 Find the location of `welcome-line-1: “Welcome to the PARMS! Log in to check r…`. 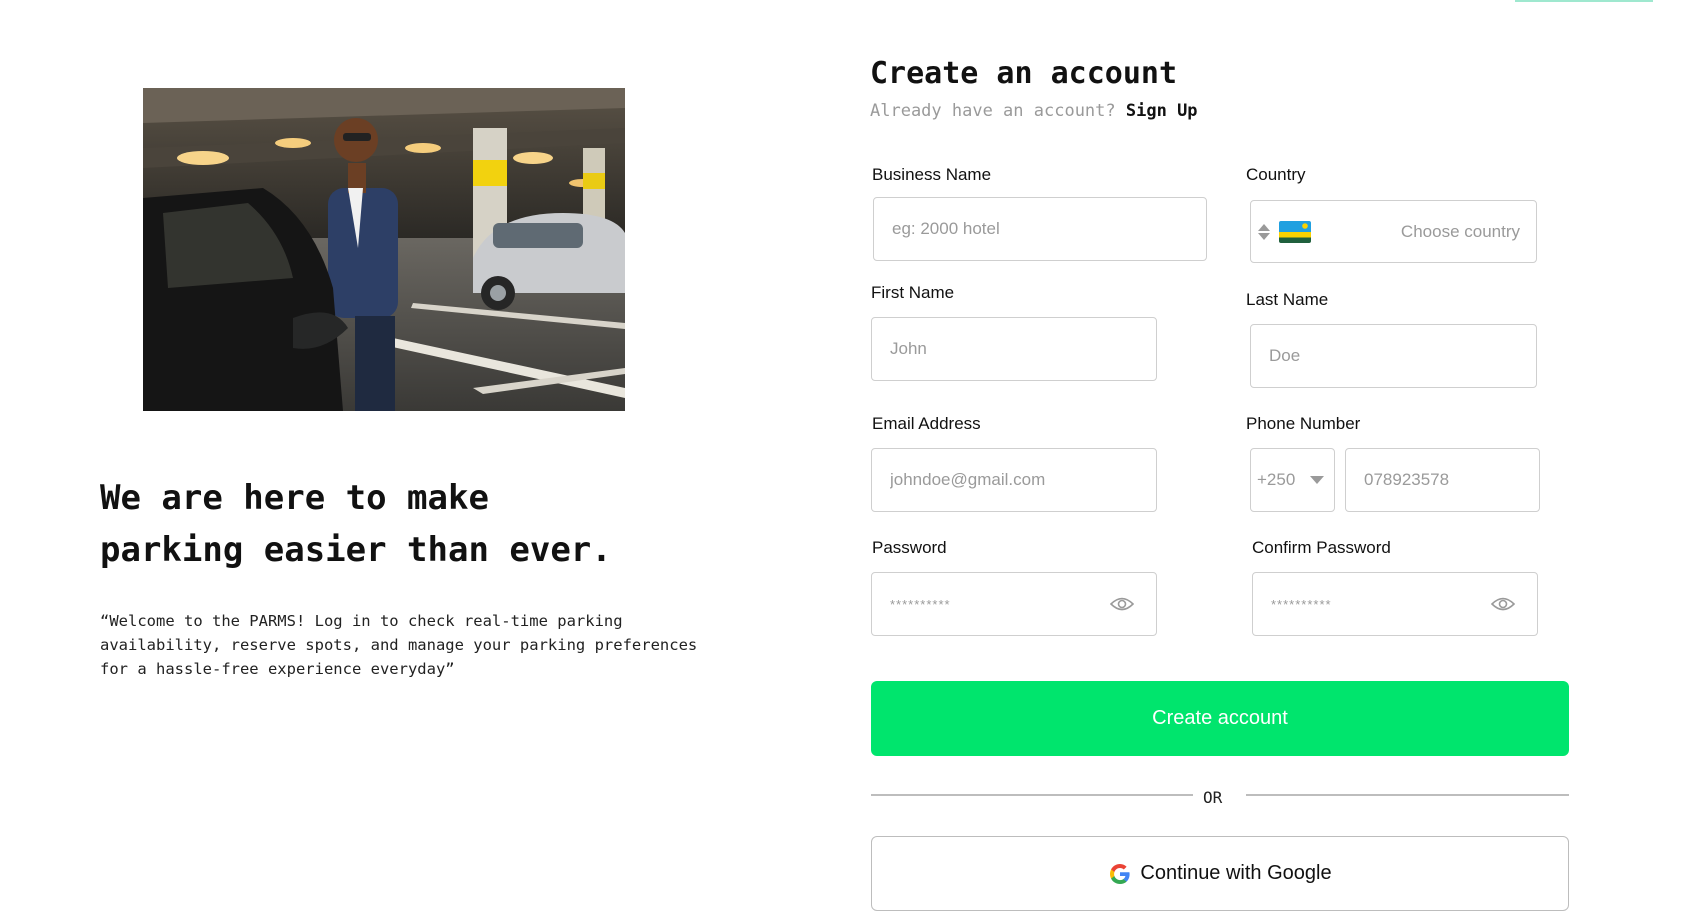

welcome-line-1: “Welcome to the PARMS! Log in to check r… is located at coordinates (361, 621).